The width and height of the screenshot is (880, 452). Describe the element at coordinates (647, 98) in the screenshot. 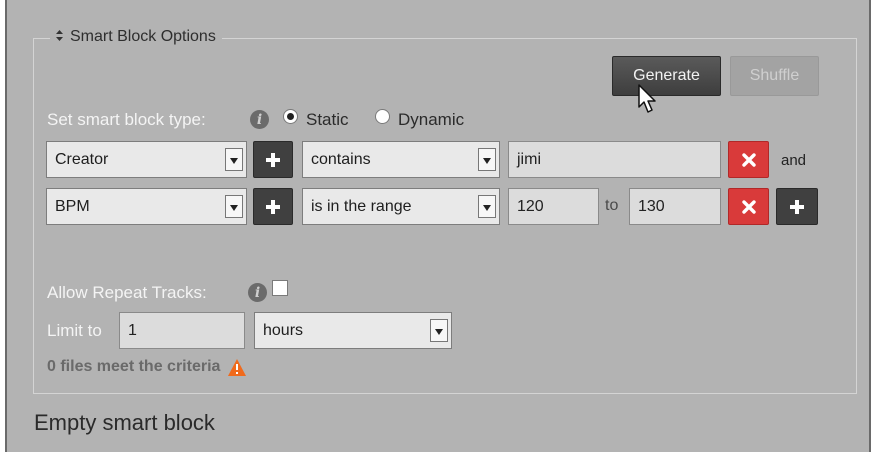

I see `mouse-pointer-icon` at that location.